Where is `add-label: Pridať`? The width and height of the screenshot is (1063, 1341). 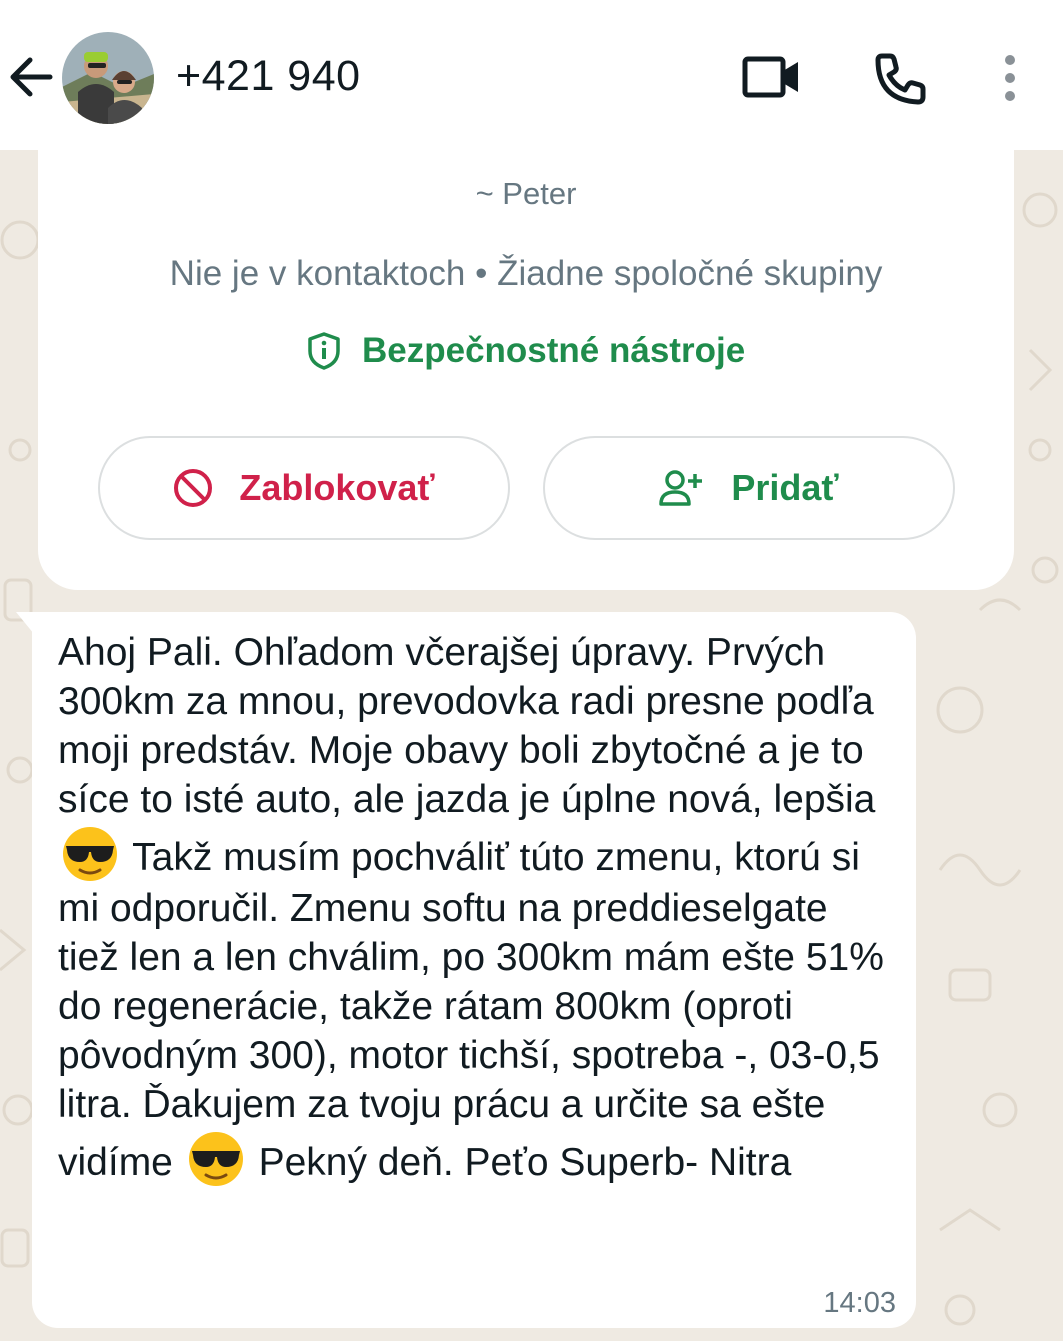
add-label: Pridať is located at coordinates (785, 487).